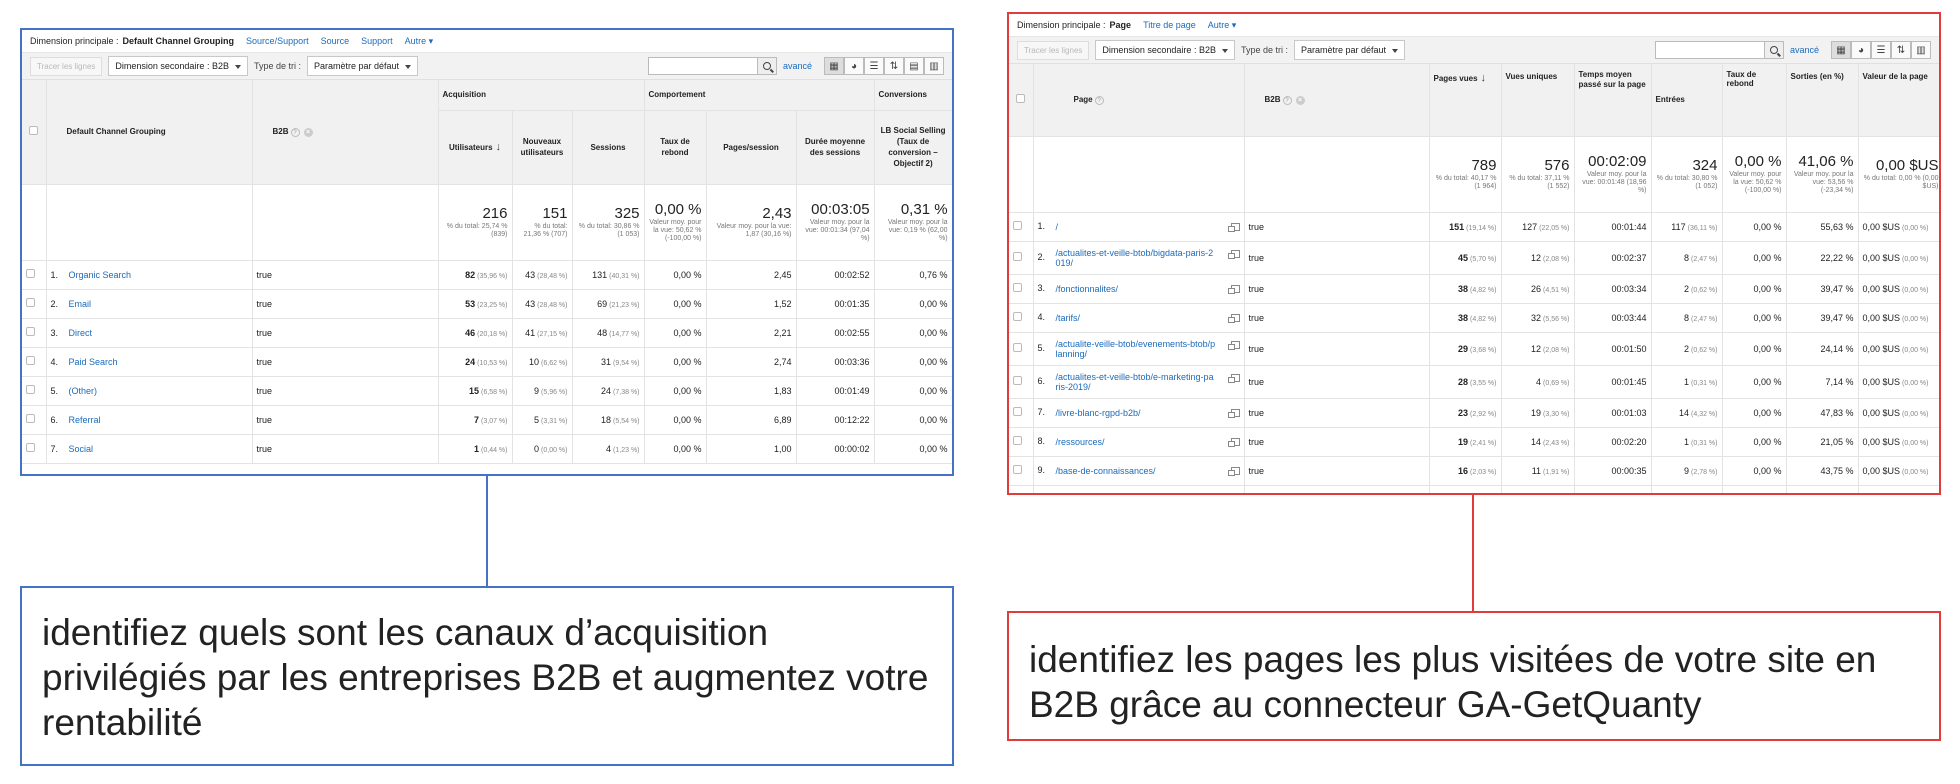  I want to click on header-new-users: Nouveaux utilisateurs, so click(542, 147).